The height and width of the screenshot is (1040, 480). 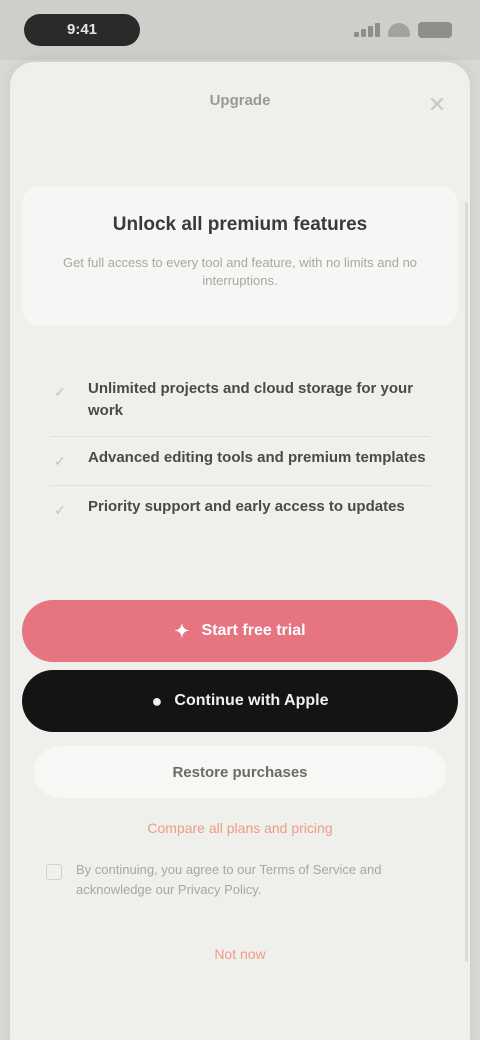 What do you see at coordinates (253, 630) in the screenshot?
I see `start-trial-label: Start free trial` at bounding box center [253, 630].